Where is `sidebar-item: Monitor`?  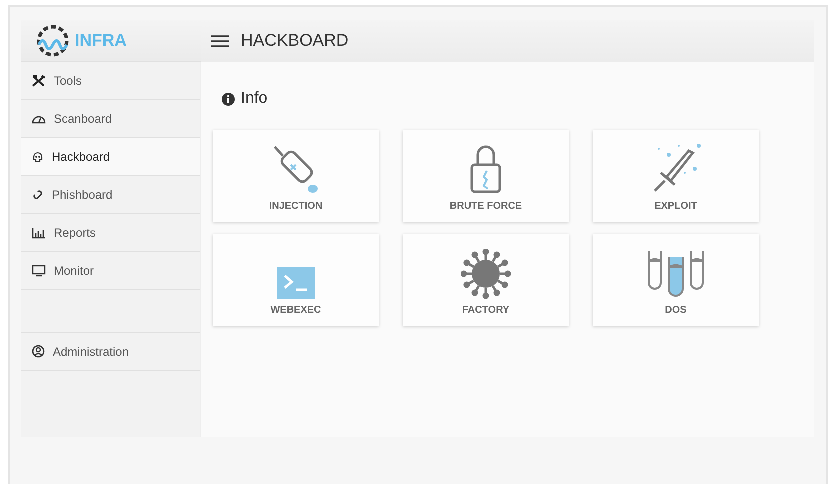
sidebar-item: Monitor is located at coordinates (110, 271).